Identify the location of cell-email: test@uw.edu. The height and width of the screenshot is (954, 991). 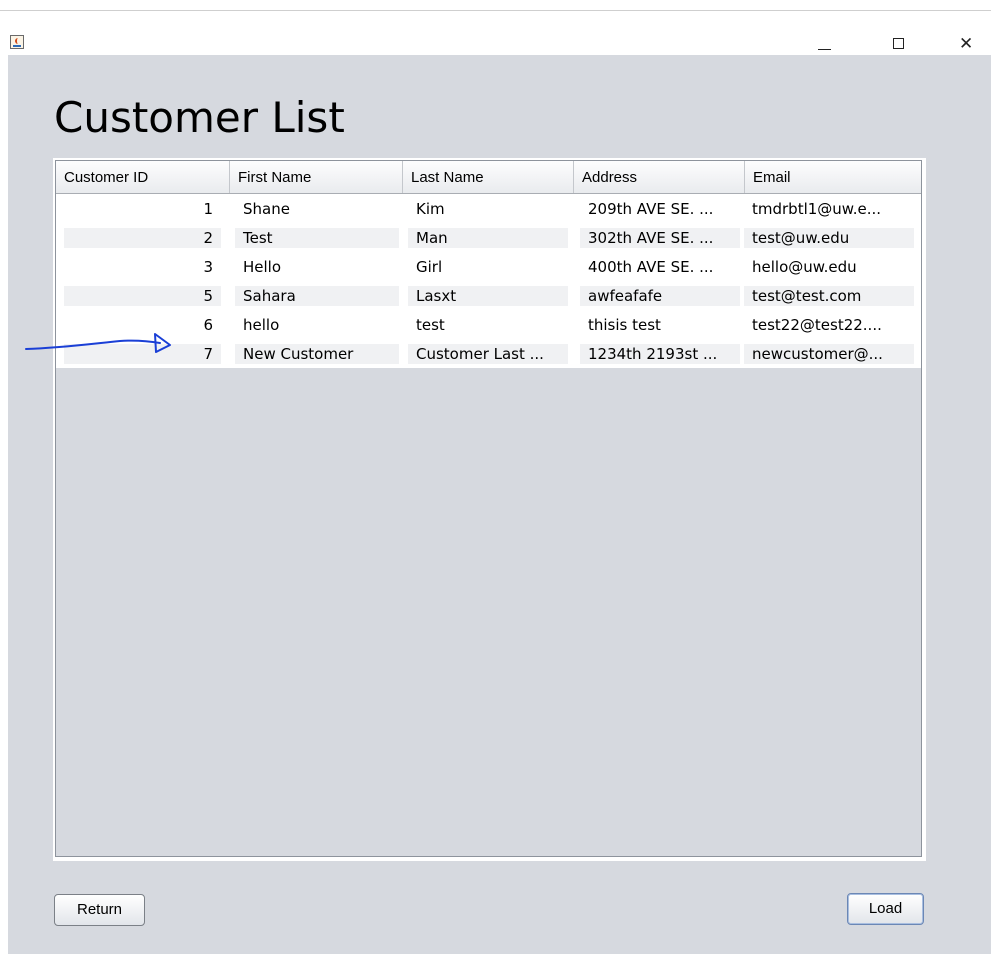
(829, 238).